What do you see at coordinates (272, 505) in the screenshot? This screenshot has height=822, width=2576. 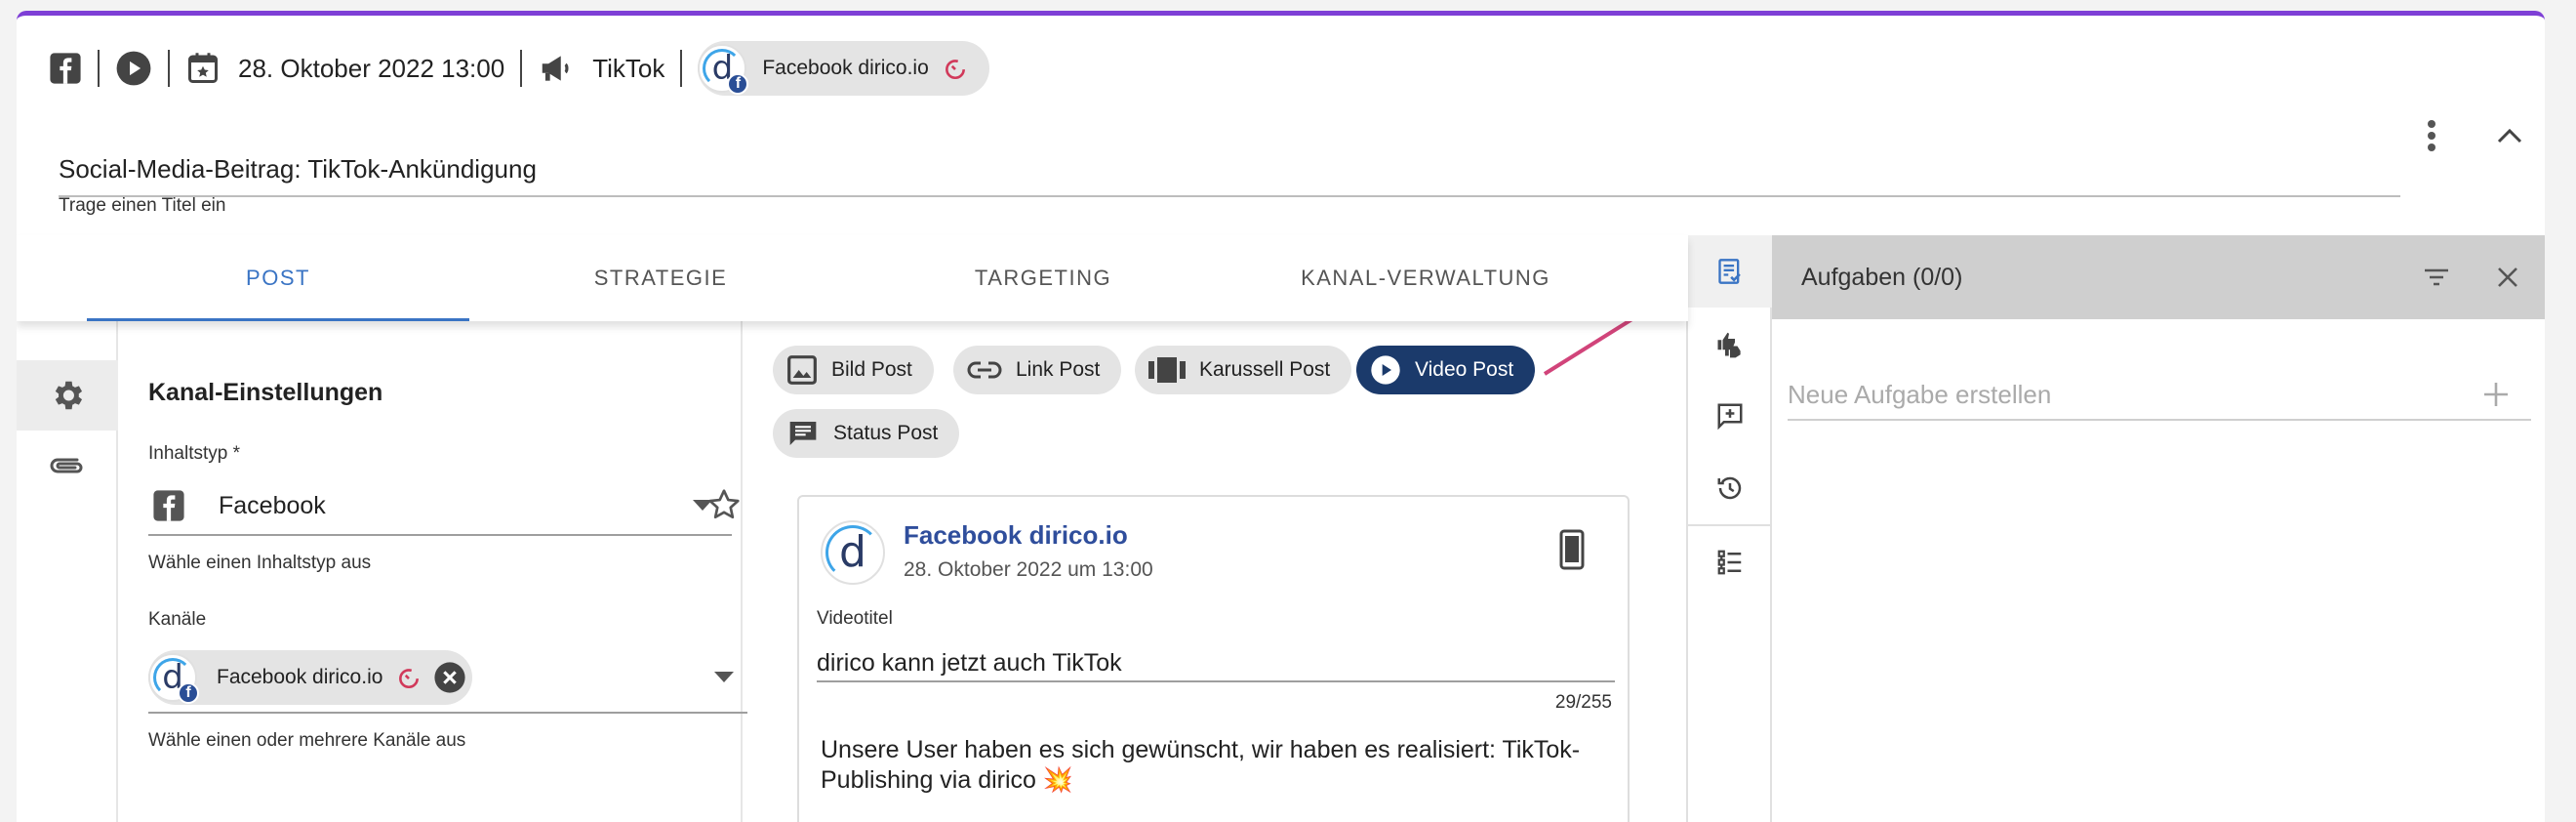 I see `content-type-value: Facebook` at bounding box center [272, 505].